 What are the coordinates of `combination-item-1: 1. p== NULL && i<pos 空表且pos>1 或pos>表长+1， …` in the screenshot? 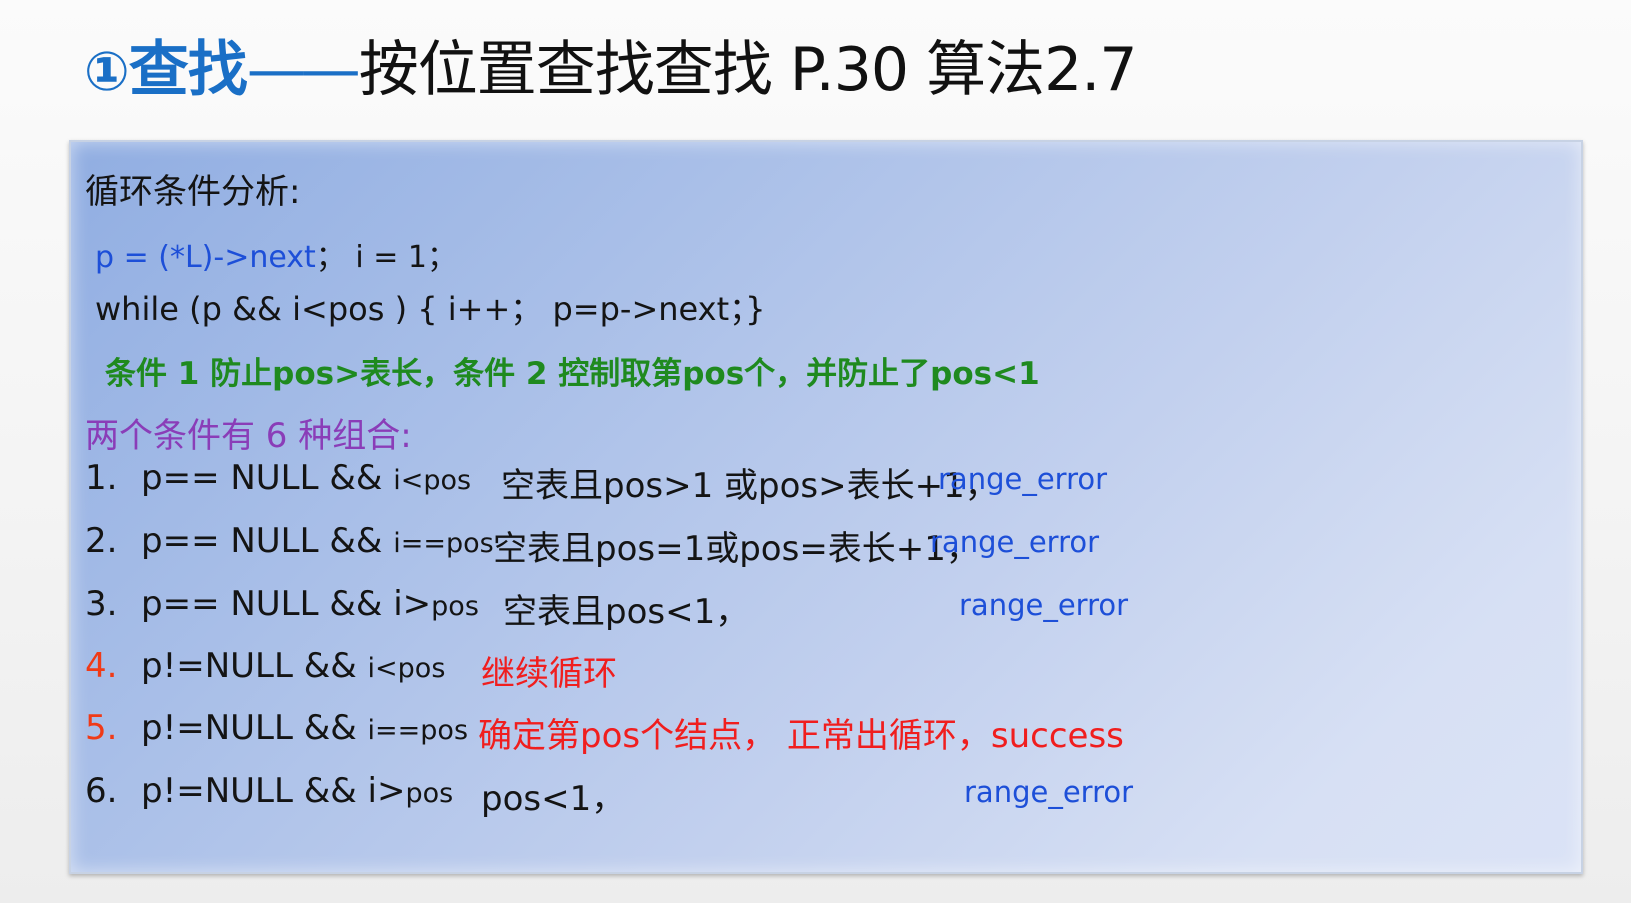 It's located at (596, 482).